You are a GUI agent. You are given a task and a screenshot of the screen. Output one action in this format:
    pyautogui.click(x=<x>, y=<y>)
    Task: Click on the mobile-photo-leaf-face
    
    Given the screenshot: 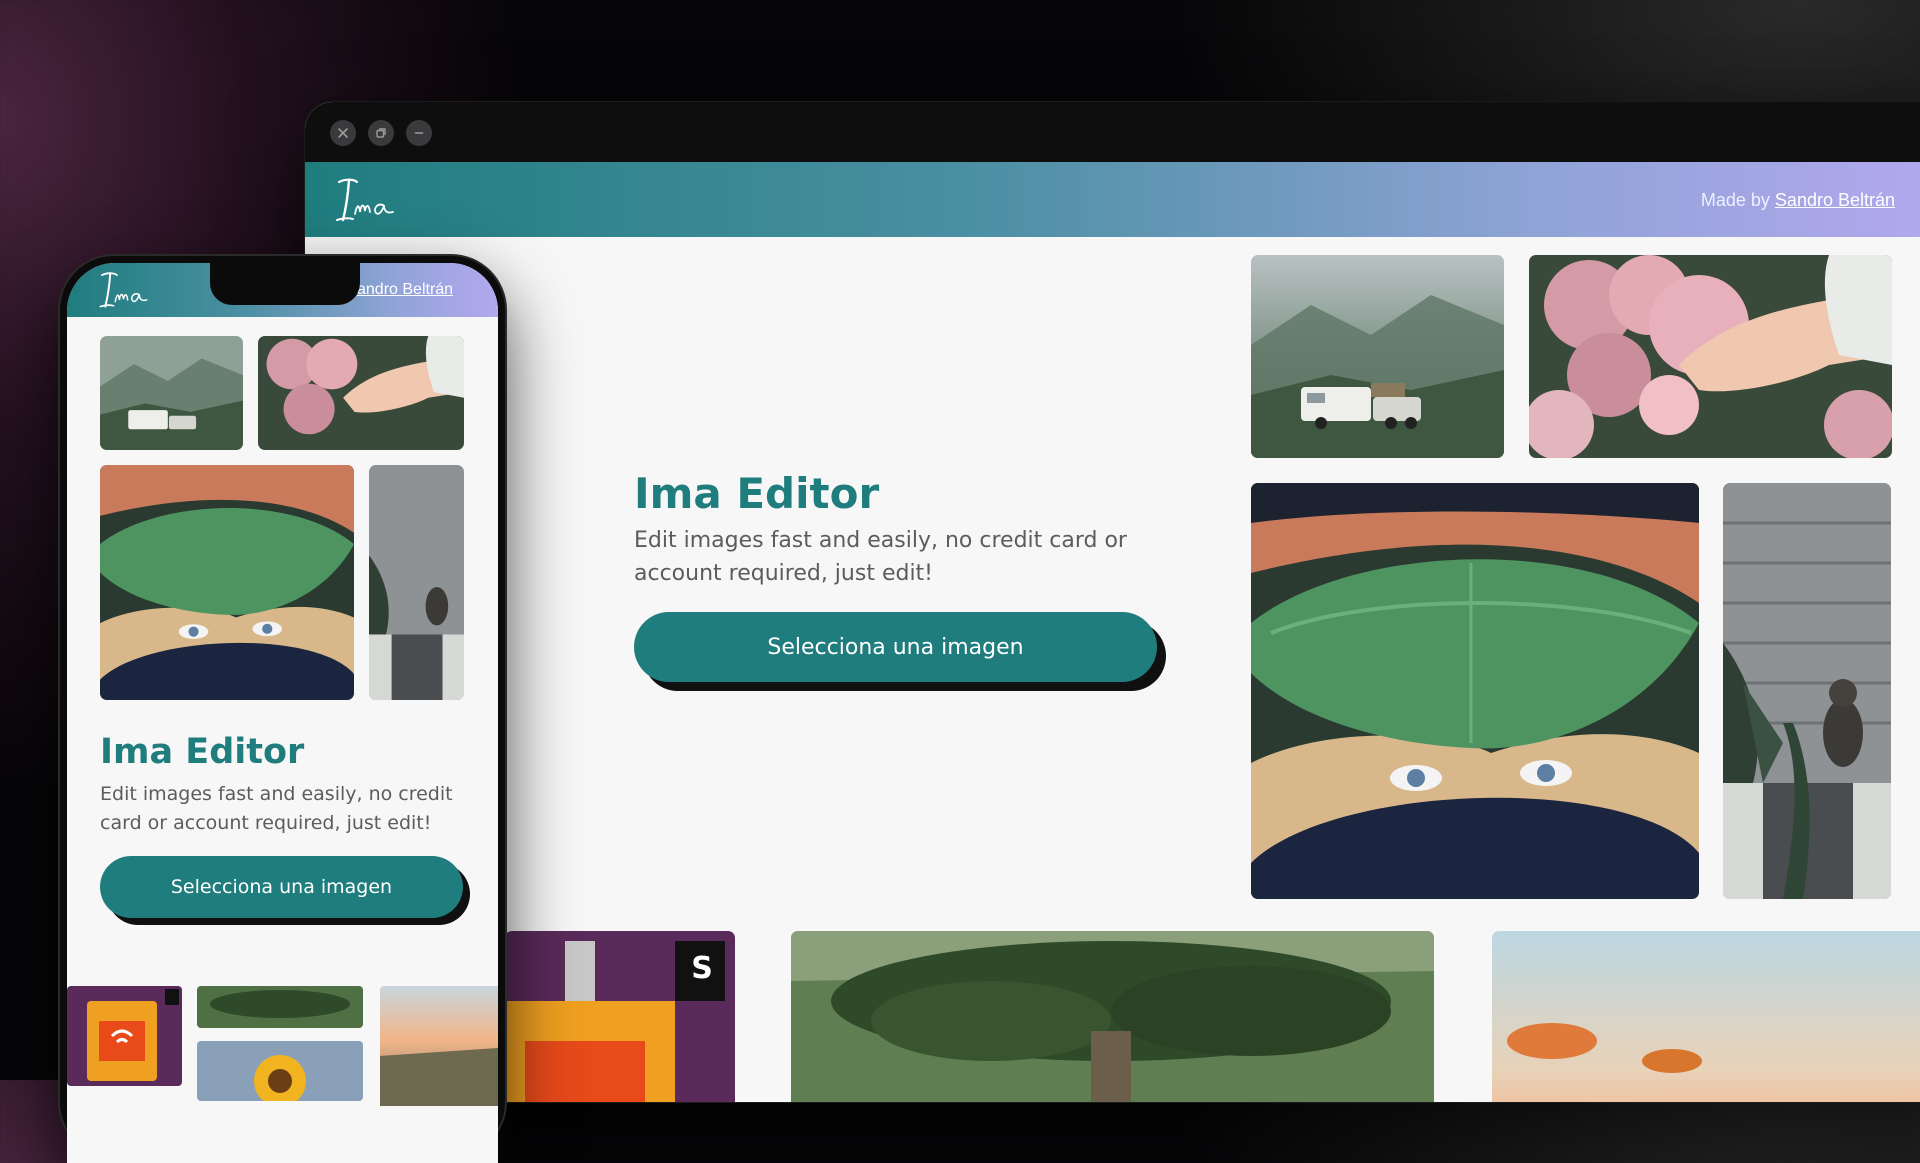 What is the action you would take?
    pyautogui.click(x=227, y=582)
    